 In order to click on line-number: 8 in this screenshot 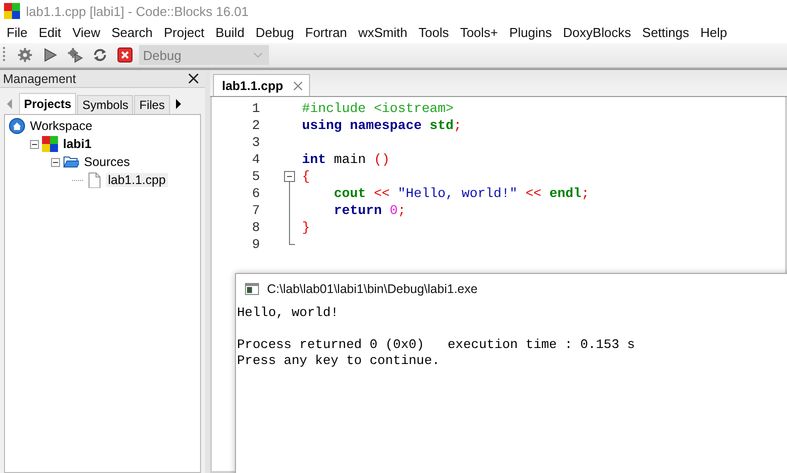, I will do `click(256, 227)`.